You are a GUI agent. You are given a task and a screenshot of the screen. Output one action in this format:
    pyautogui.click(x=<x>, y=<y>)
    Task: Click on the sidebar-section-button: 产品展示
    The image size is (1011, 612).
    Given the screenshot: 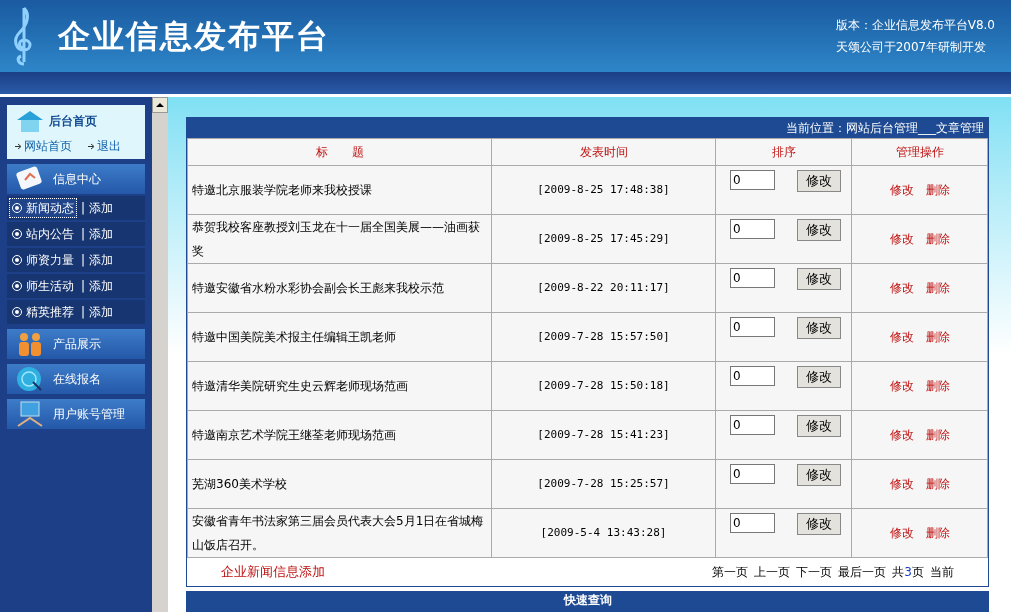 What is the action you would take?
    pyautogui.click(x=76, y=344)
    